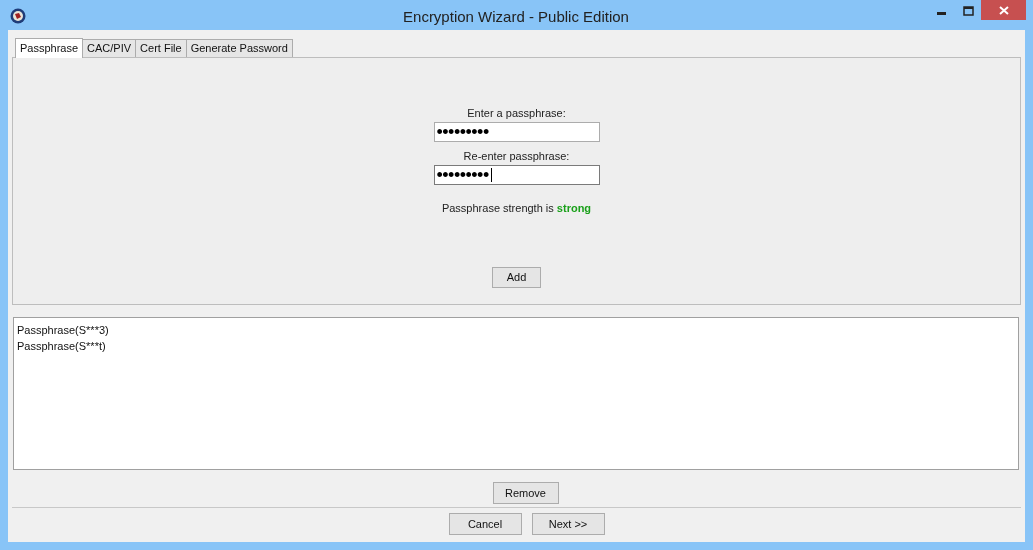  What do you see at coordinates (49, 48) in the screenshot?
I see `tab: Passphrase` at bounding box center [49, 48].